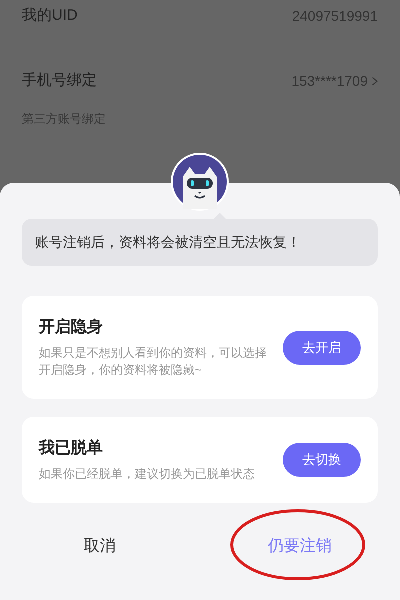 Image resolution: width=400 pixels, height=600 pixels. I want to click on option-title: 我已脱单, so click(71, 448).